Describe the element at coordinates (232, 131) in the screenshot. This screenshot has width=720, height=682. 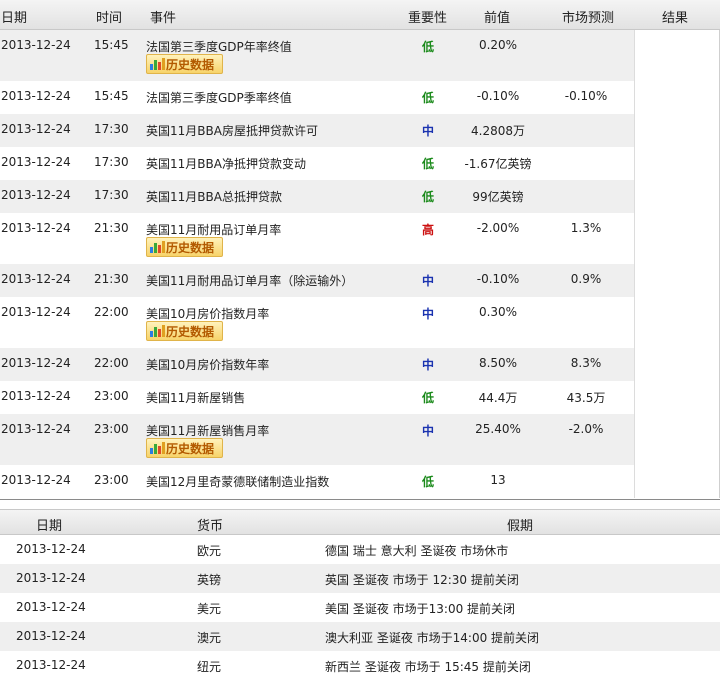
I see `row-event: 英国11月BBA房屋抵押贷款许可` at that location.